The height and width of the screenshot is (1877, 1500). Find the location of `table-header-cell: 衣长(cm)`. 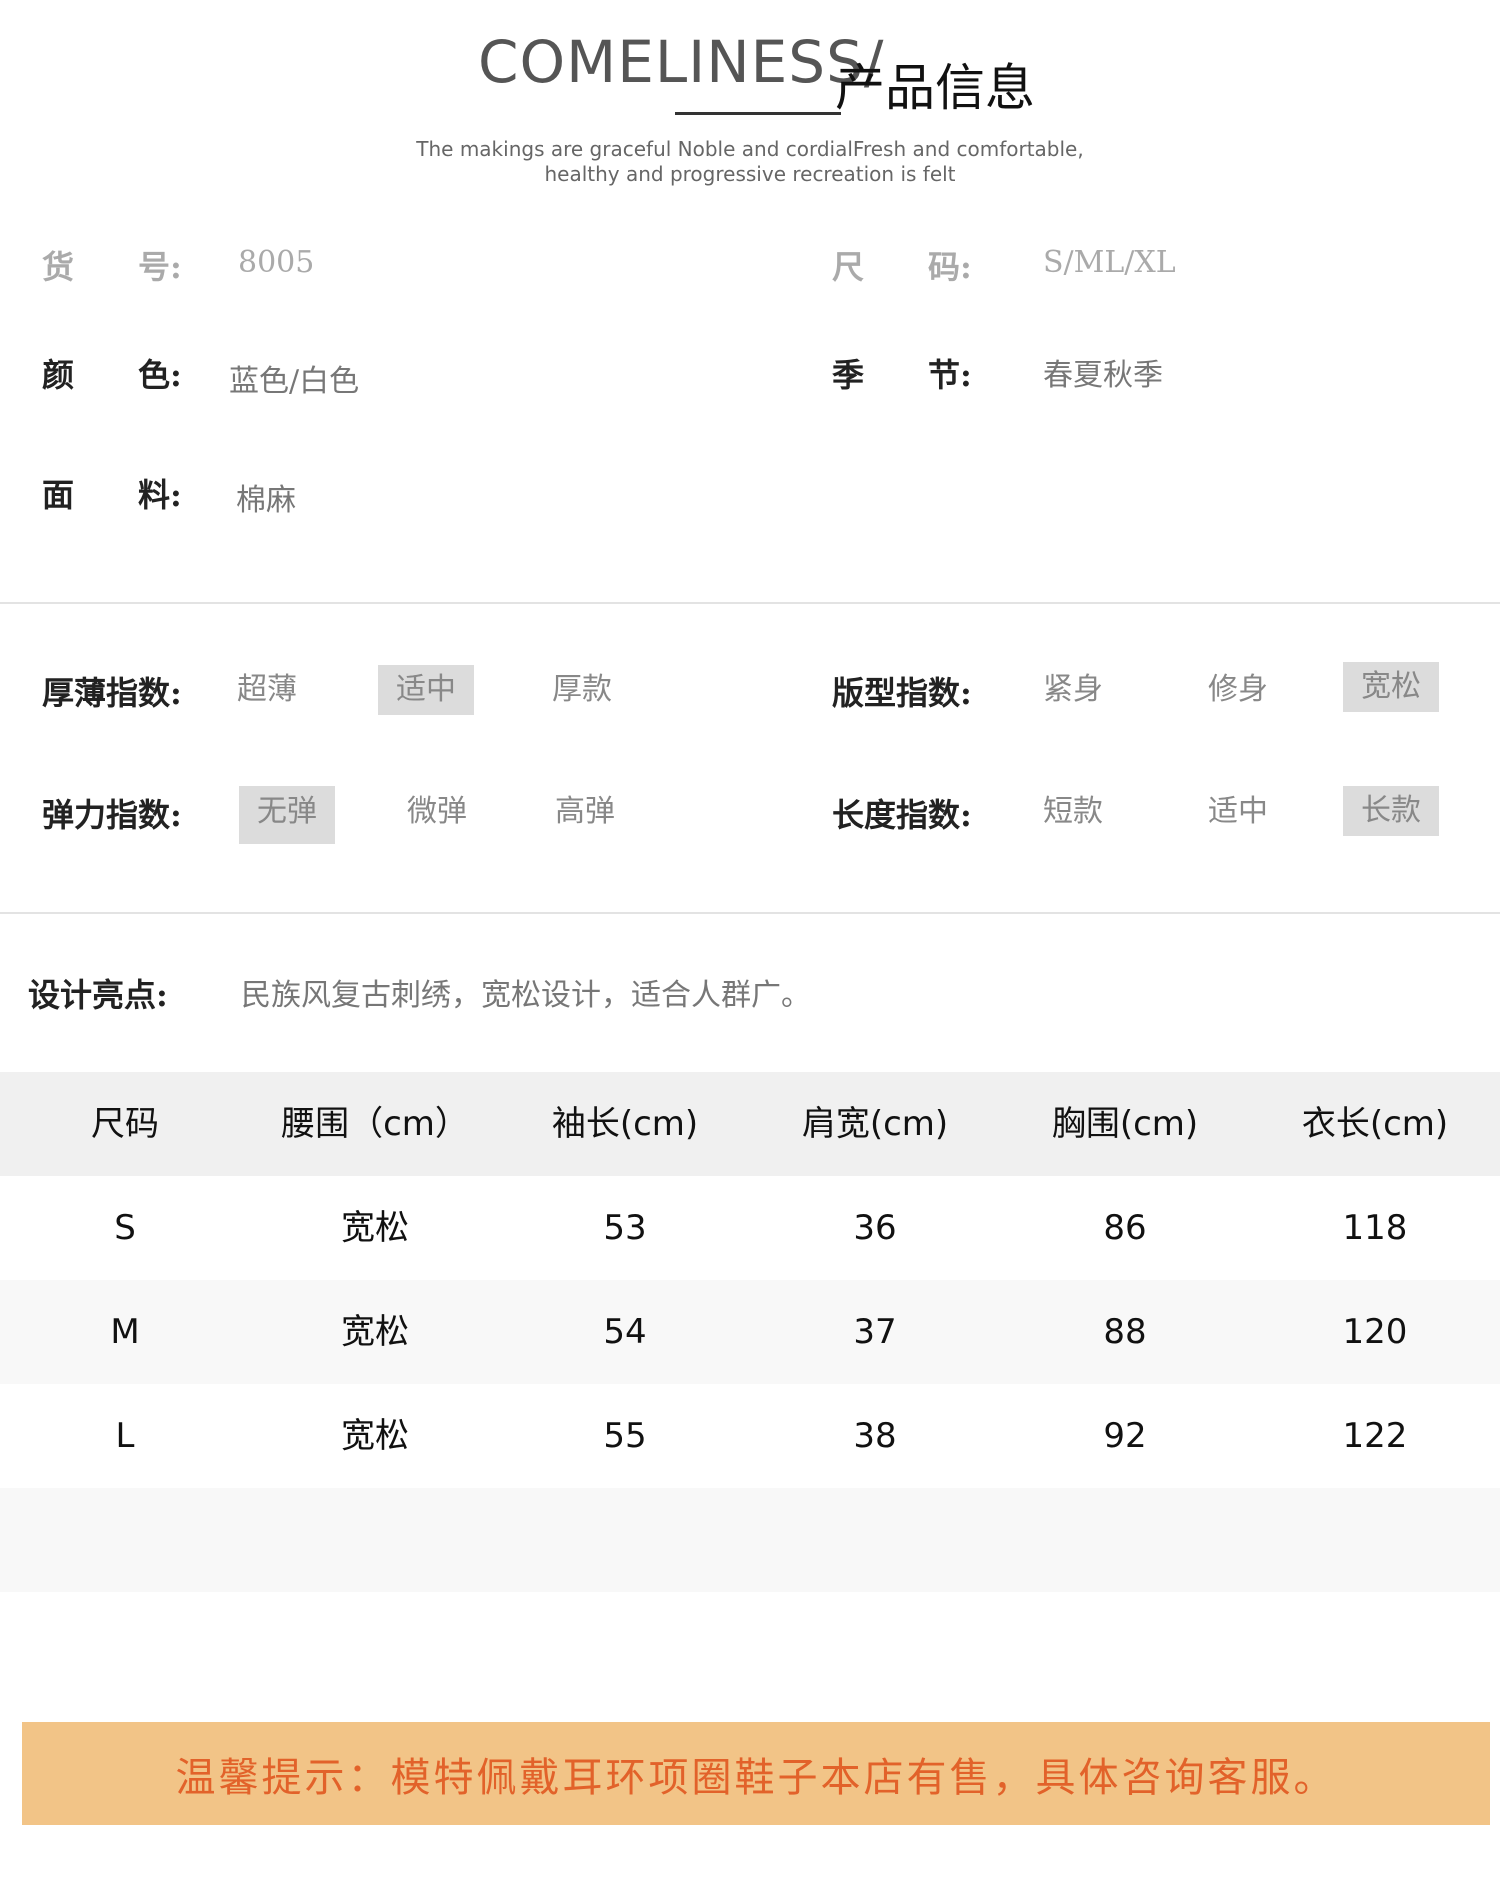

table-header-cell: 衣长(cm) is located at coordinates (1375, 1124).